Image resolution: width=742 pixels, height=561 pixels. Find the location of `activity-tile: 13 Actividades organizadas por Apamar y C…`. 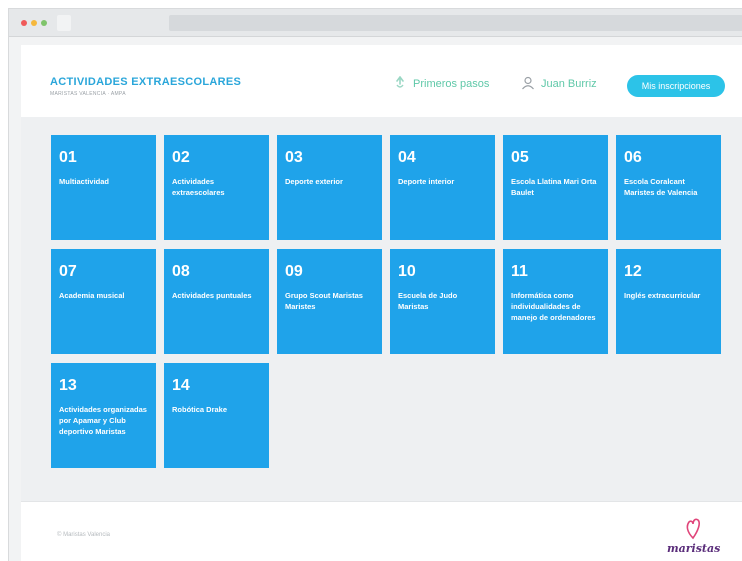

activity-tile: 13 Actividades organizadas por Apamar y C… is located at coordinates (103, 415).